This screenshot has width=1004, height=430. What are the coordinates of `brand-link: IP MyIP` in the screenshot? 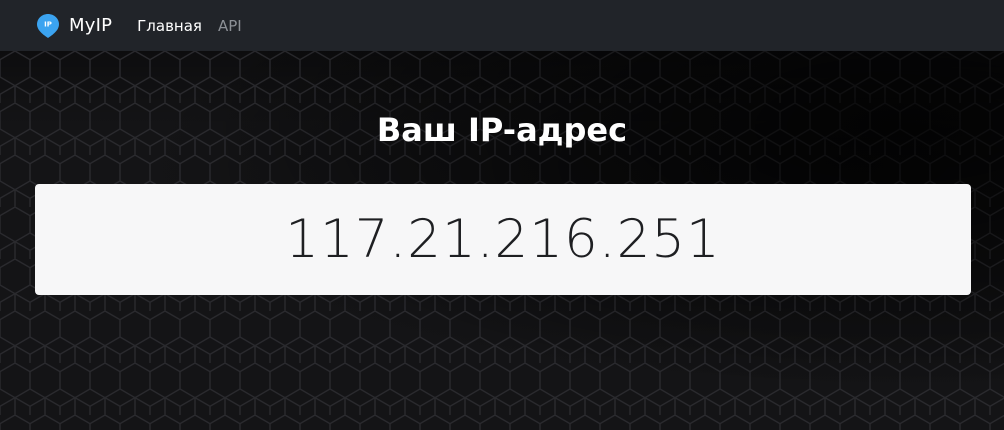 It's located at (74, 26).